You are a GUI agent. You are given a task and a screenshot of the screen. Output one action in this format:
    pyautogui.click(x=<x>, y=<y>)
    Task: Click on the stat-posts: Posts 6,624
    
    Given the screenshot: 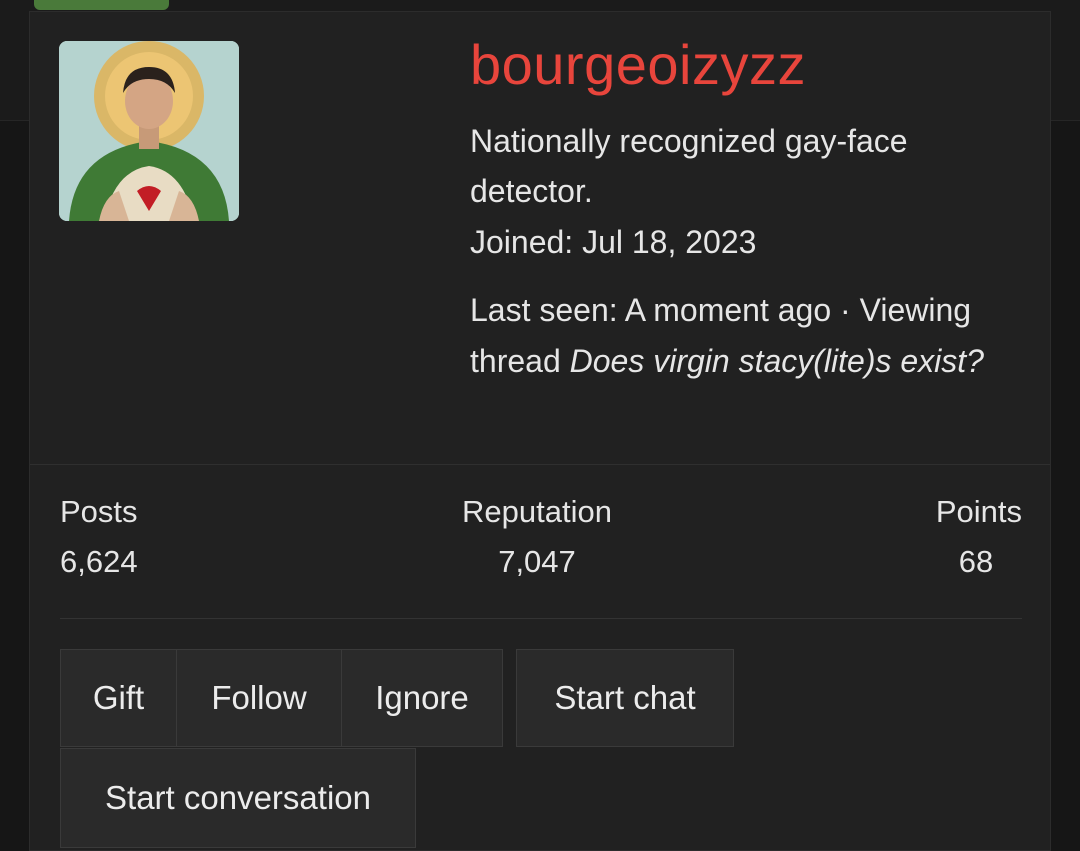 What is the action you would take?
    pyautogui.click(x=99, y=537)
    